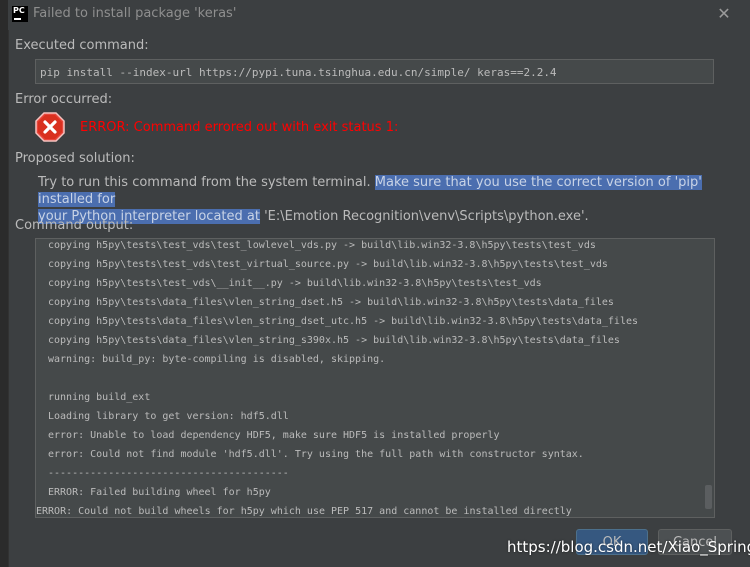 The image size is (750, 567). What do you see at coordinates (82, 45) in the screenshot?
I see `executed-command-label: Executed command:` at bounding box center [82, 45].